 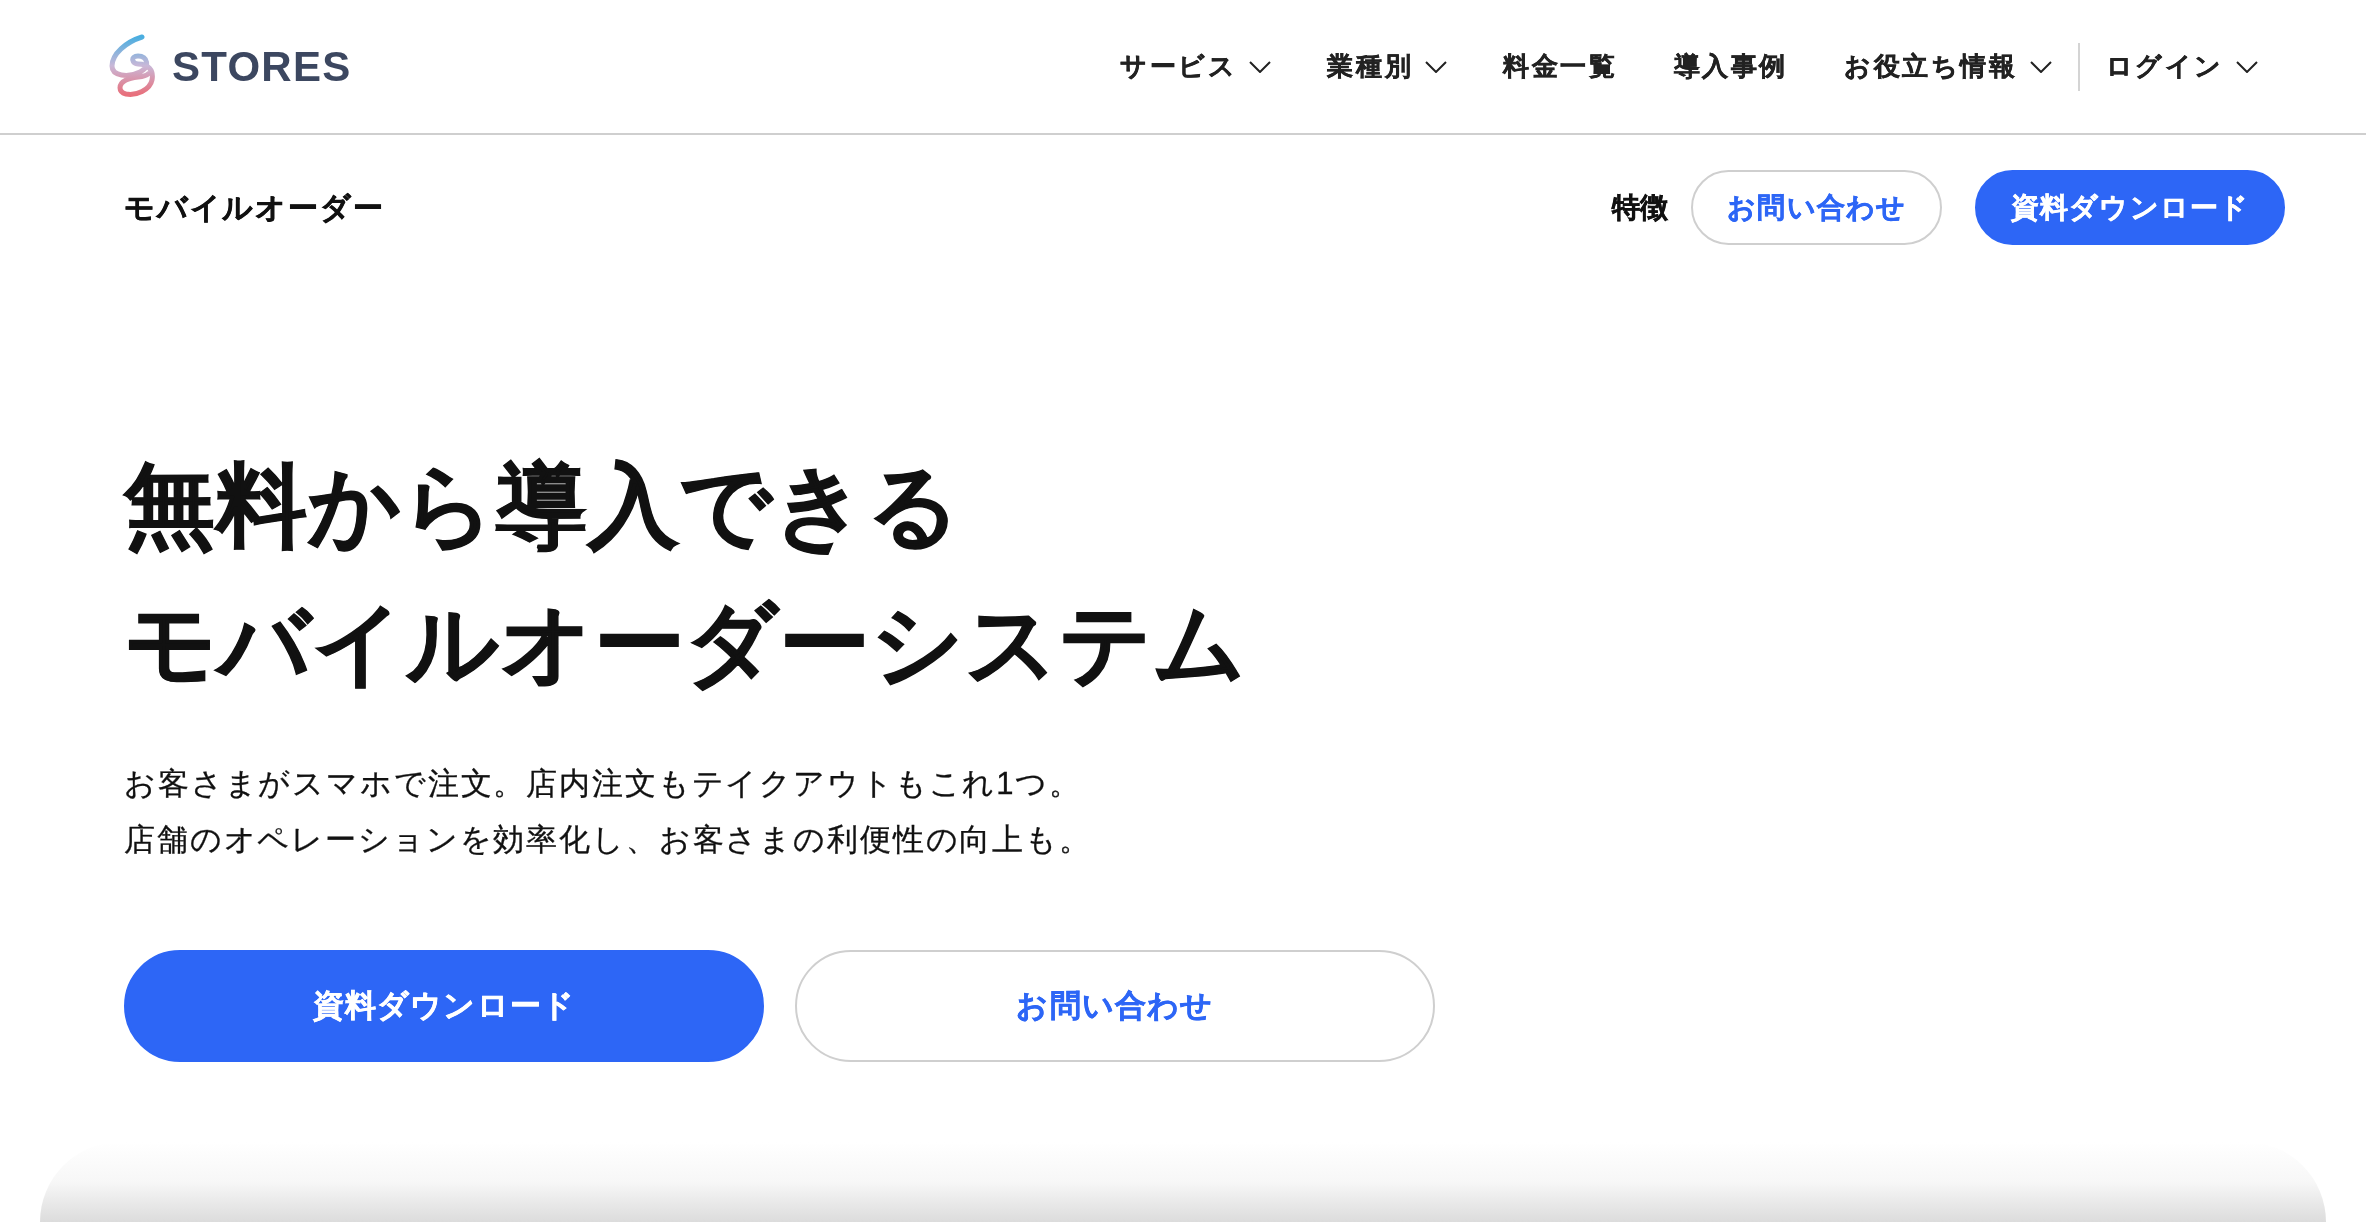 I want to click on login-link: ログイン, so click(x=2181, y=66).